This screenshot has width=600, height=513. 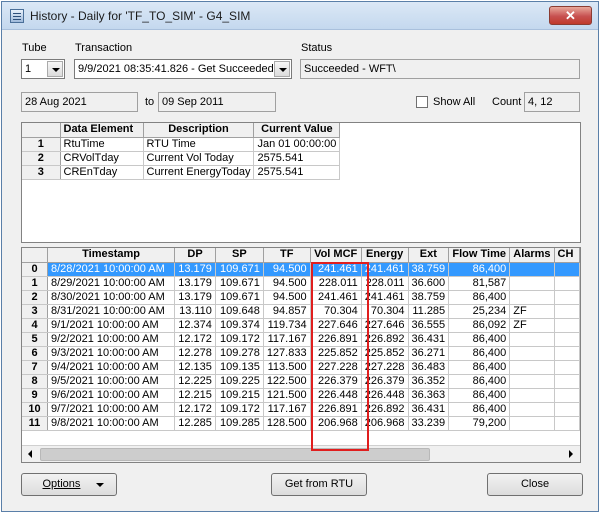 What do you see at coordinates (287, 311) in the screenshot?
I see `tf-cell: 94.857` at bounding box center [287, 311].